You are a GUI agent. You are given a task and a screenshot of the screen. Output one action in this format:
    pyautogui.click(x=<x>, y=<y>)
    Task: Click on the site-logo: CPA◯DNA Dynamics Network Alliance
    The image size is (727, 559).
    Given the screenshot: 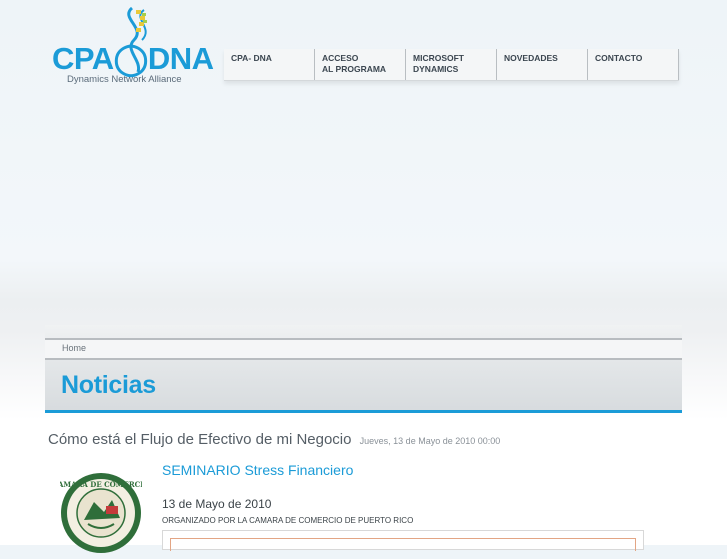 What is the action you would take?
    pyautogui.click(x=132, y=46)
    